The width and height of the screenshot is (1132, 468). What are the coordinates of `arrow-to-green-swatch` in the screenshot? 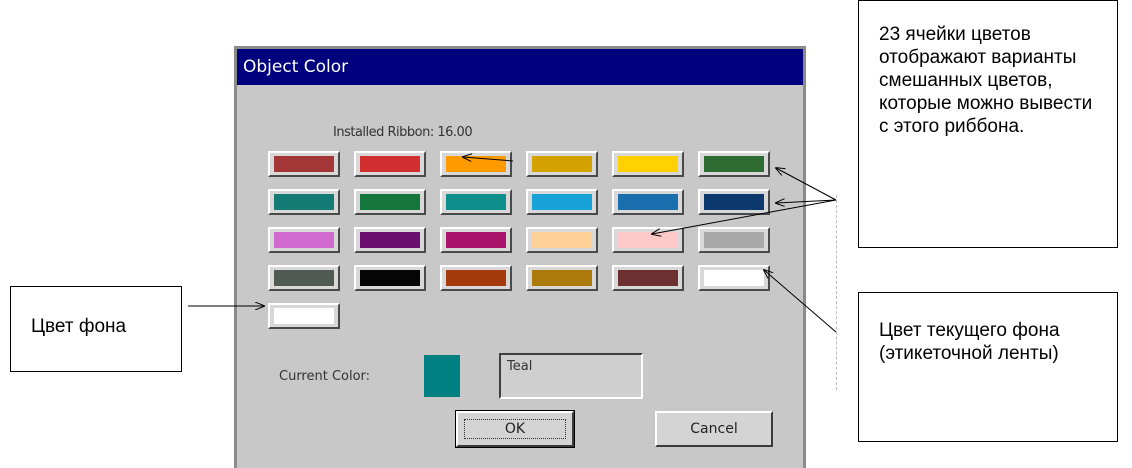 It's located at (806, 184).